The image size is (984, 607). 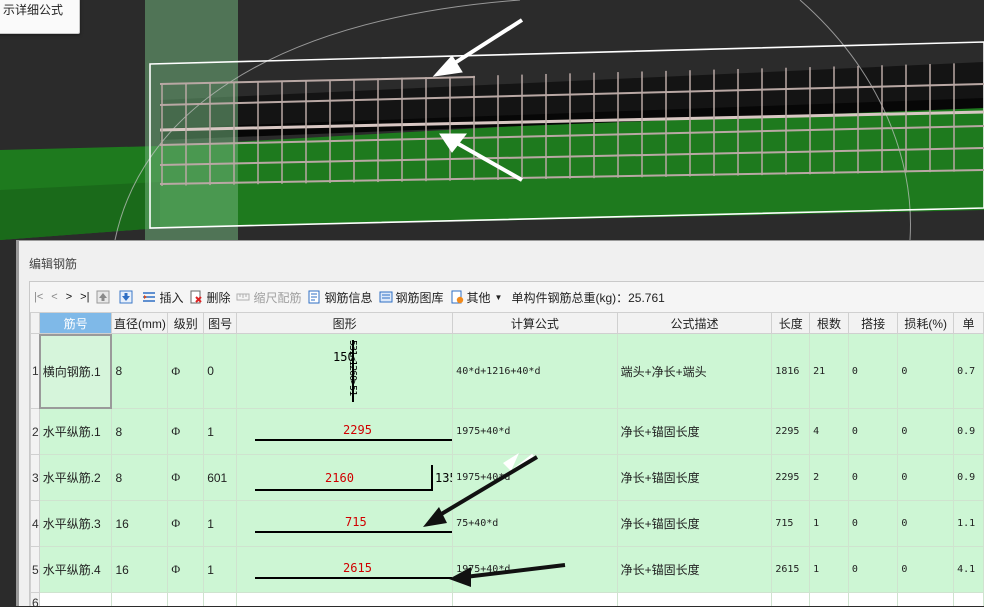 I want to click on rebar-library-button: 钢筋图库, so click(x=411, y=297).